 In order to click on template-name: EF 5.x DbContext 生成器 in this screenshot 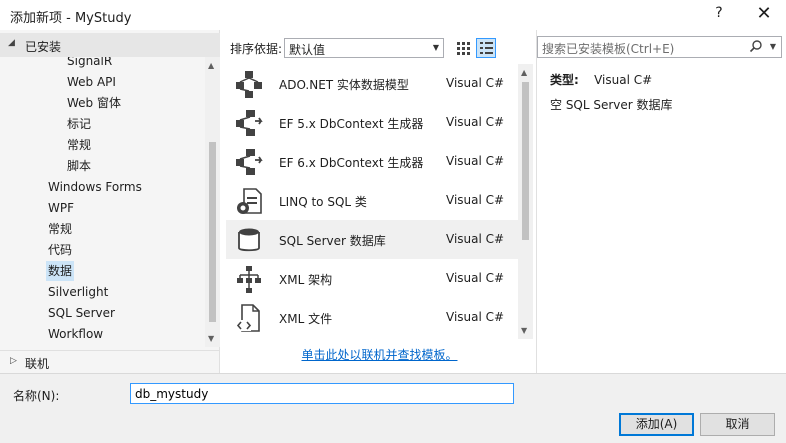, I will do `click(351, 124)`.